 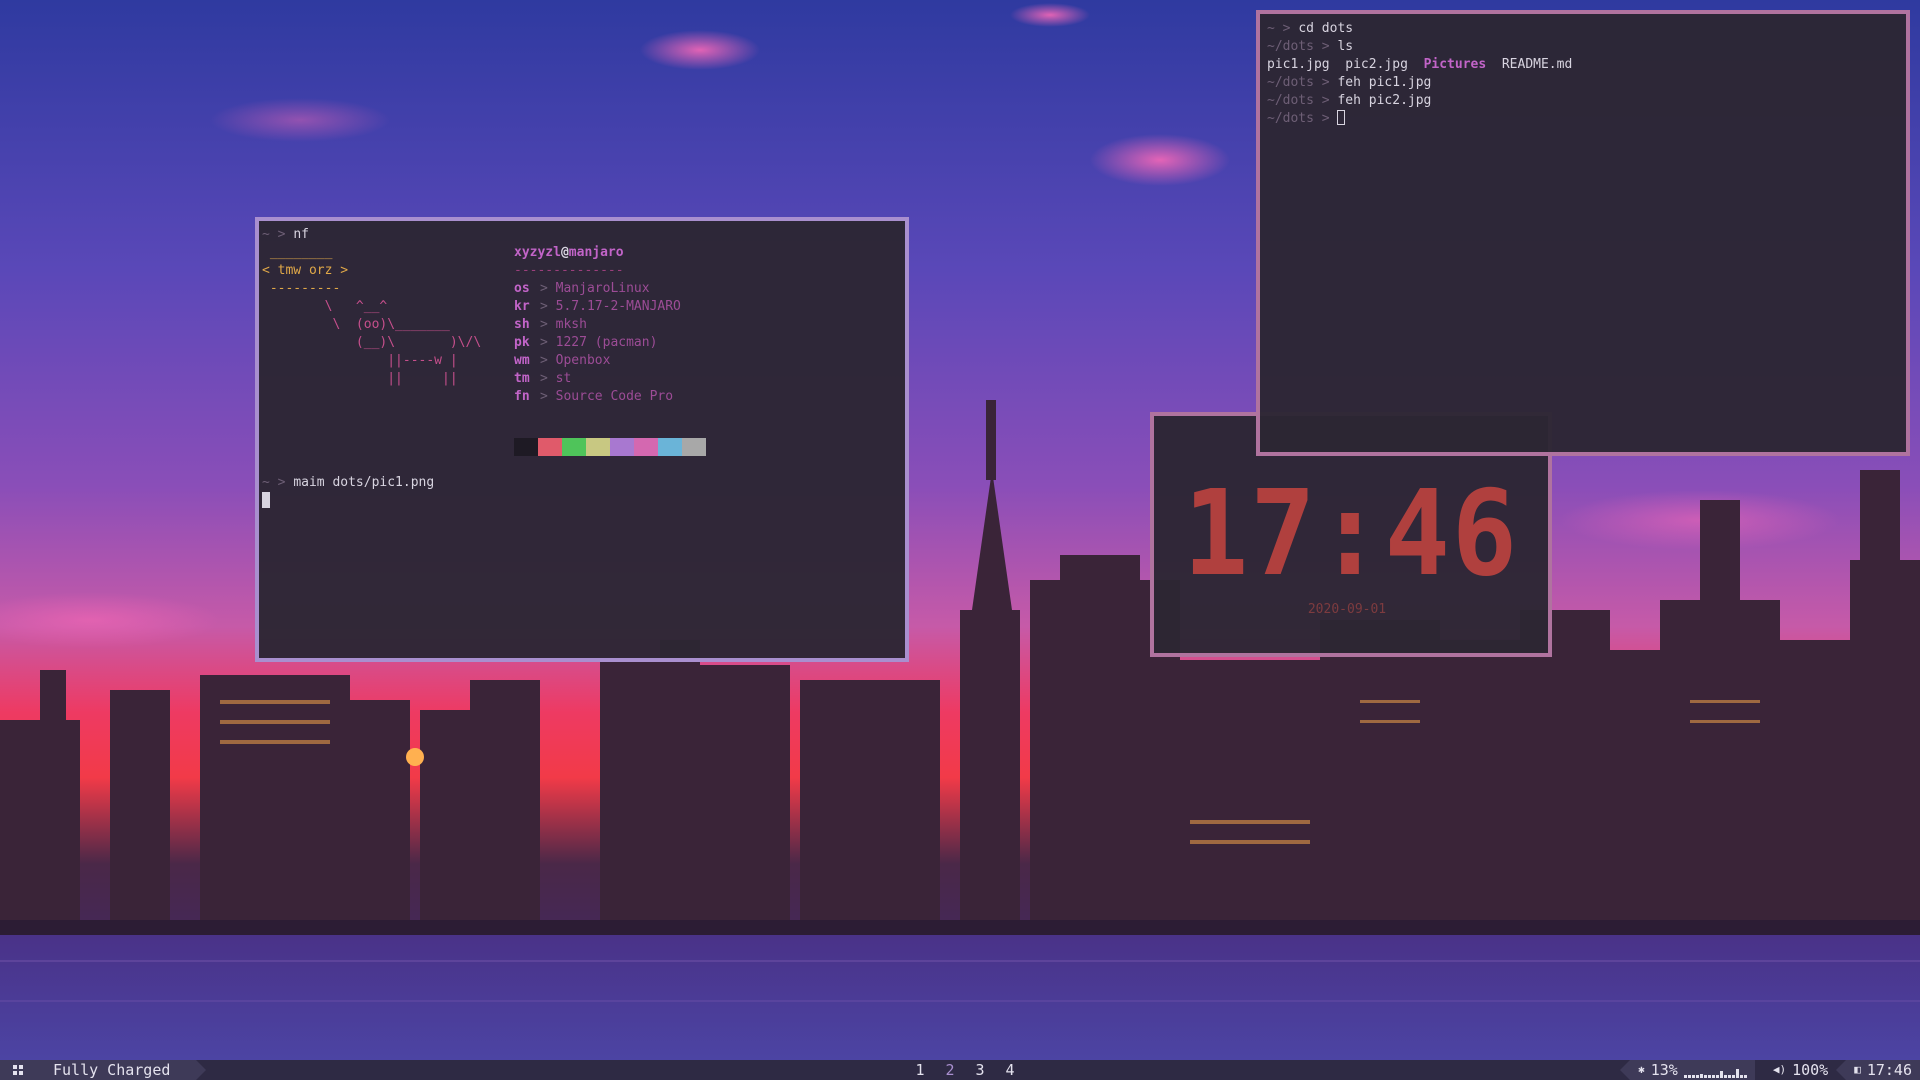 I want to click on clock-date: 2020-09-01, so click(x=1347, y=609).